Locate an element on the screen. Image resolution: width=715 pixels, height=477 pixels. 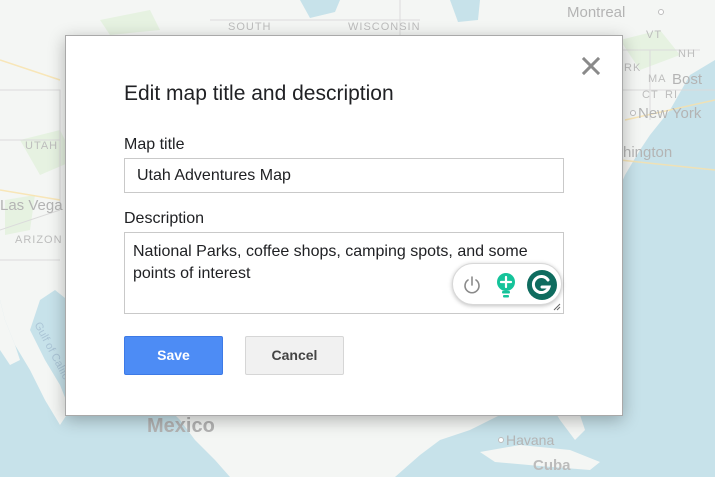
resize-handle-icon is located at coordinates (557, 307).